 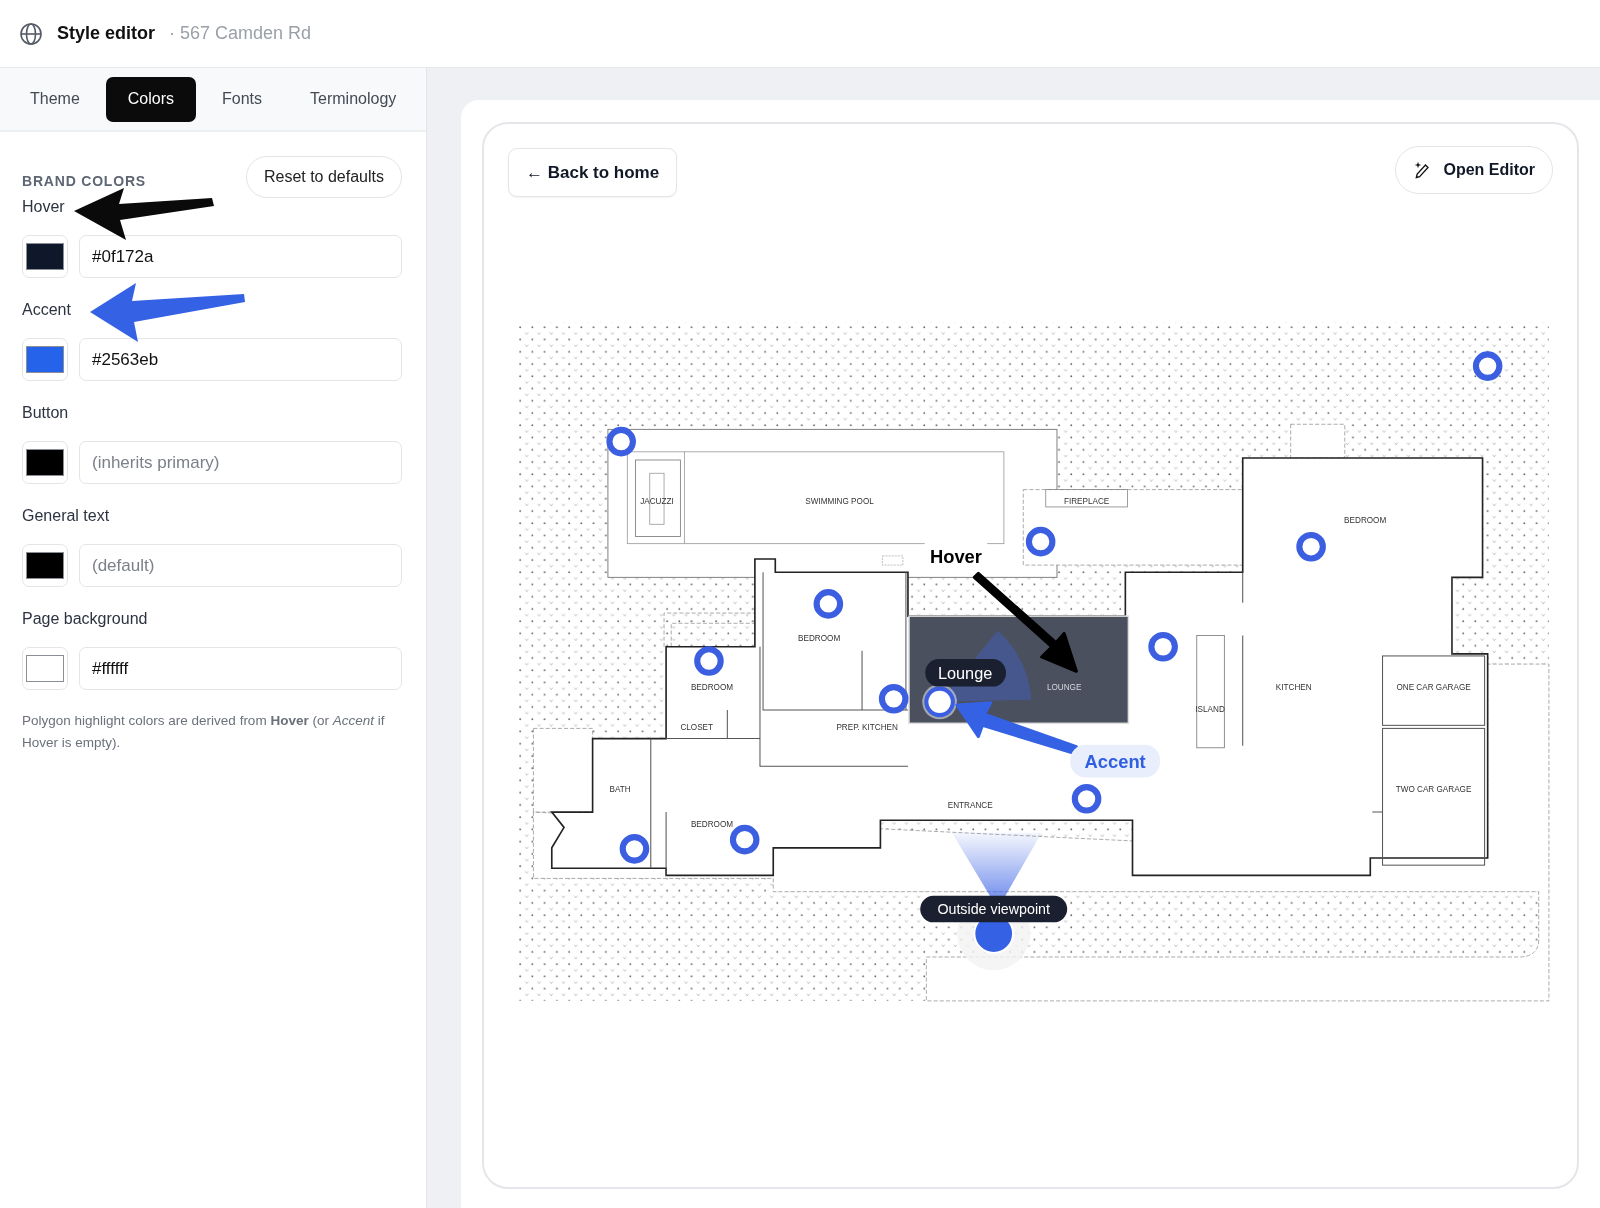 I want to click on color-label: Page background, so click(x=85, y=619).